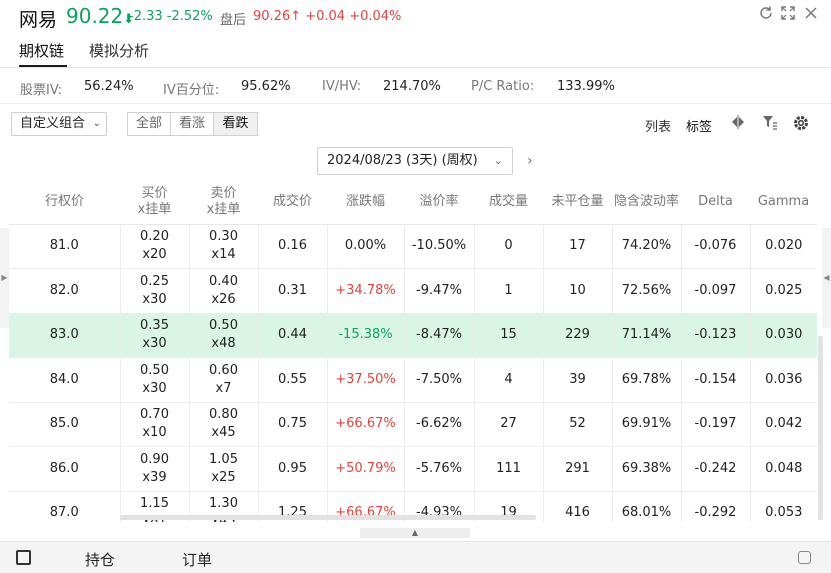  I want to click on expiry-bar: 2024/08/23 (3天) (周权) ⌄ ›, so click(415, 162).